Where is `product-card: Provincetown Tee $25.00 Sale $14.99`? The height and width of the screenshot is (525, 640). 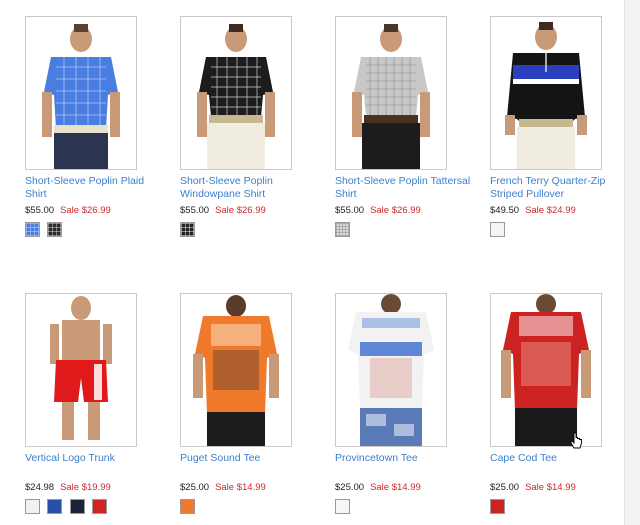
product-card: Provincetown Tee $25.00 Sale $14.99 is located at coordinates (410, 404).